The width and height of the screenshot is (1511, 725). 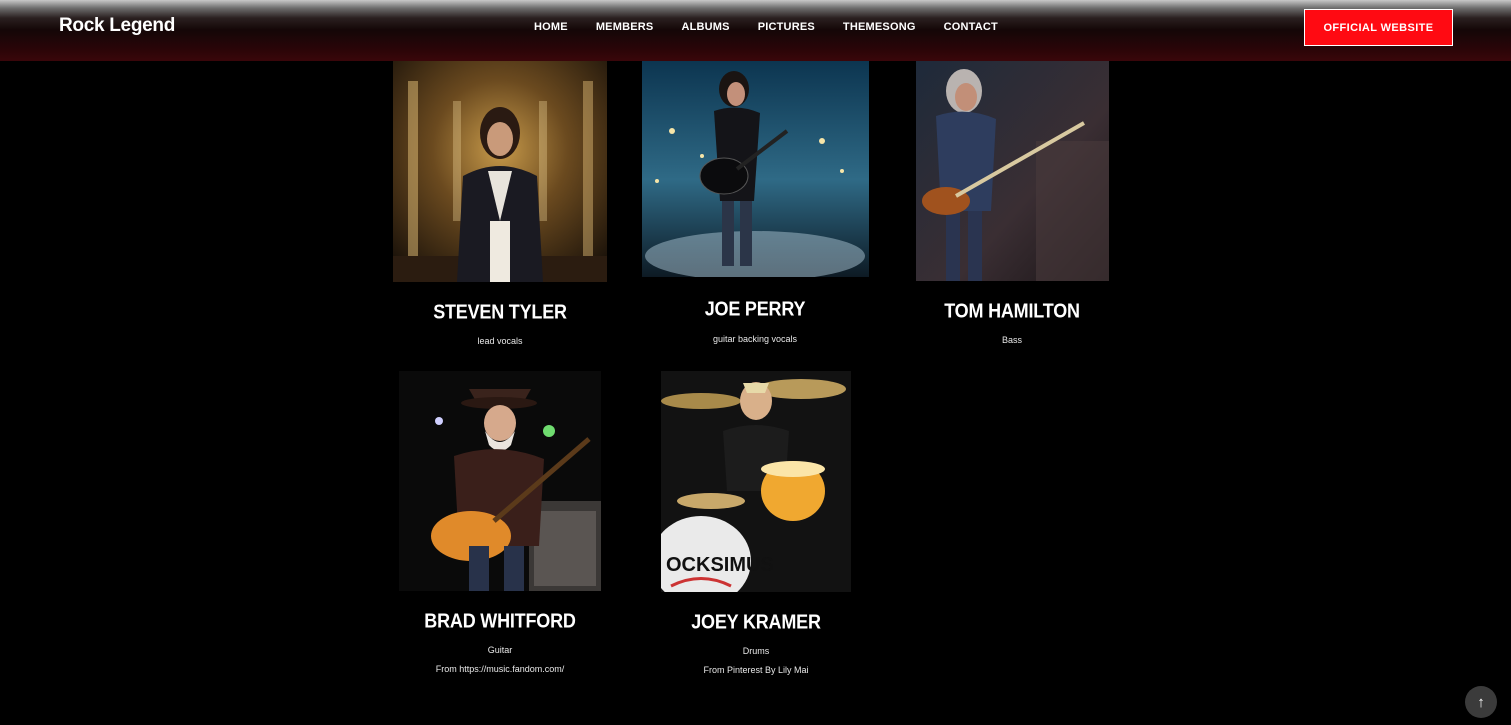 What do you see at coordinates (1378, 27) in the screenshot?
I see `official-website-button: OFFICIAL WEBSITE` at bounding box center [1378, 27].